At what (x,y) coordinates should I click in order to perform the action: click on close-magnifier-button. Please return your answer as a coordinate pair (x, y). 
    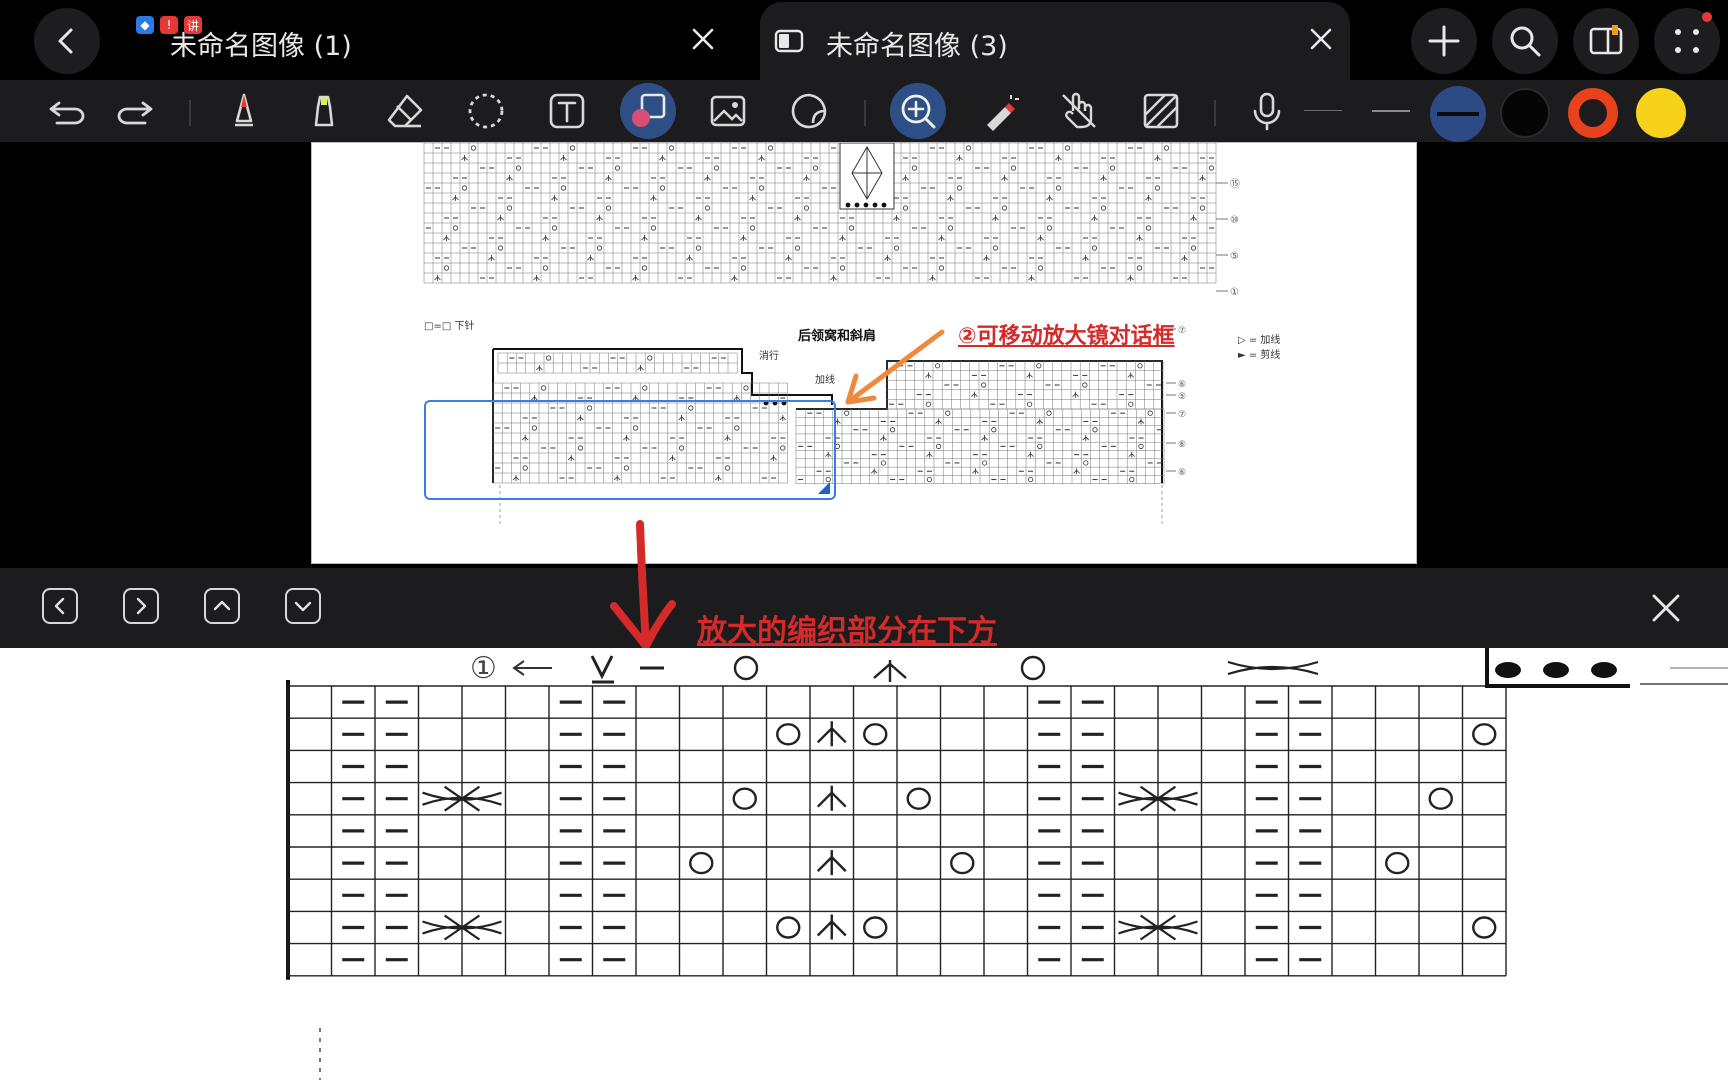
    Looking at the image, I should click on (1666, 610).